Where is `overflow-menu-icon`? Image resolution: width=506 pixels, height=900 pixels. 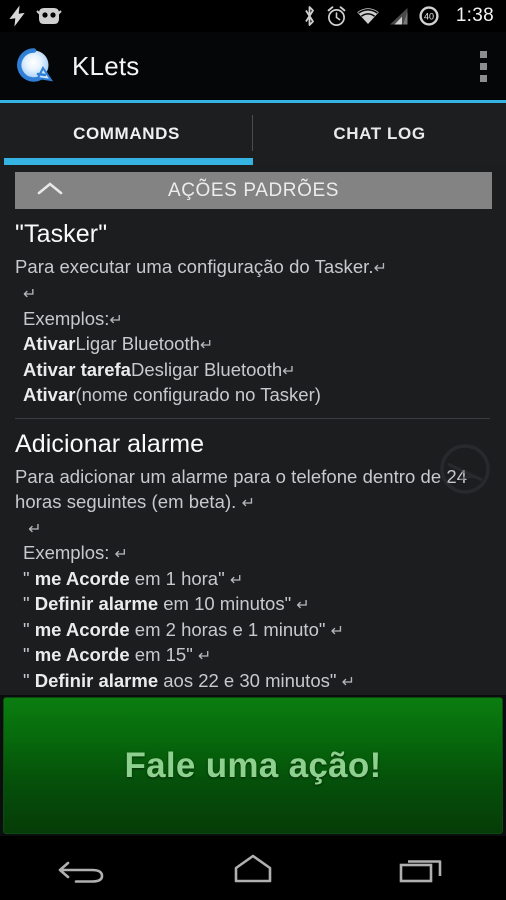 overflow-menu-icon is located at coordinates (483, 66).